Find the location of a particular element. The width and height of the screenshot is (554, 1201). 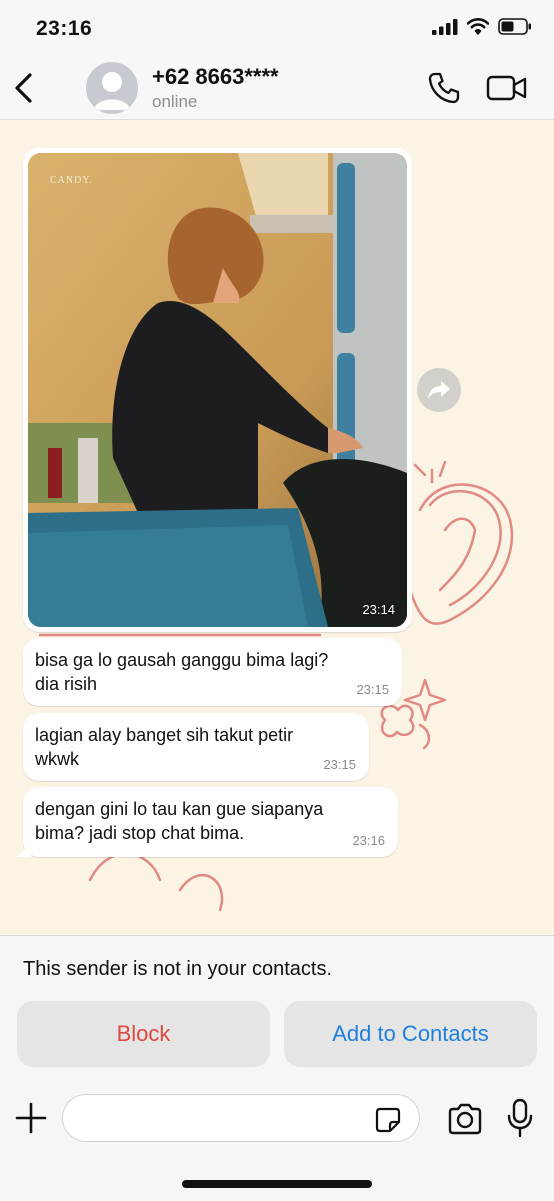

video-camera-icon is located at coordinates (506, 88).